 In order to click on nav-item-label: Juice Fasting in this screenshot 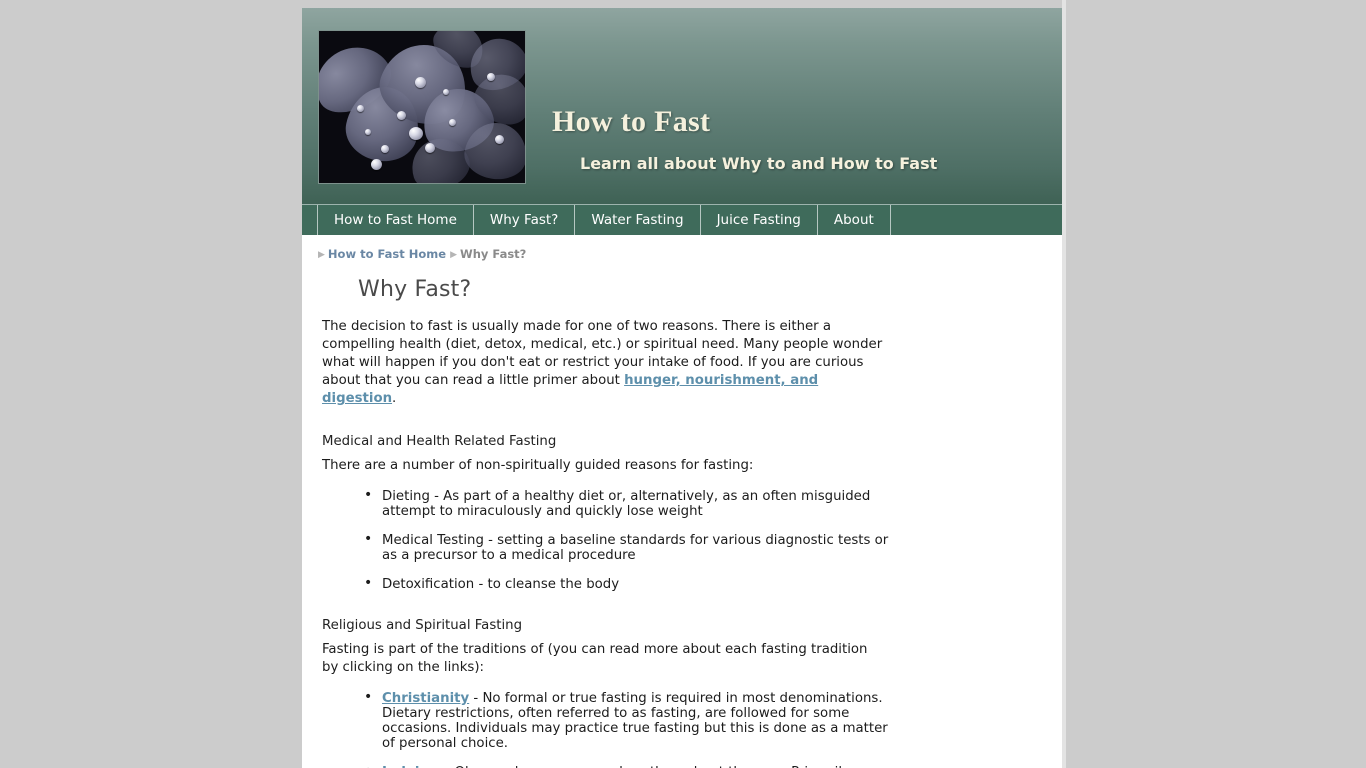, I will do `click(758, 220)`.